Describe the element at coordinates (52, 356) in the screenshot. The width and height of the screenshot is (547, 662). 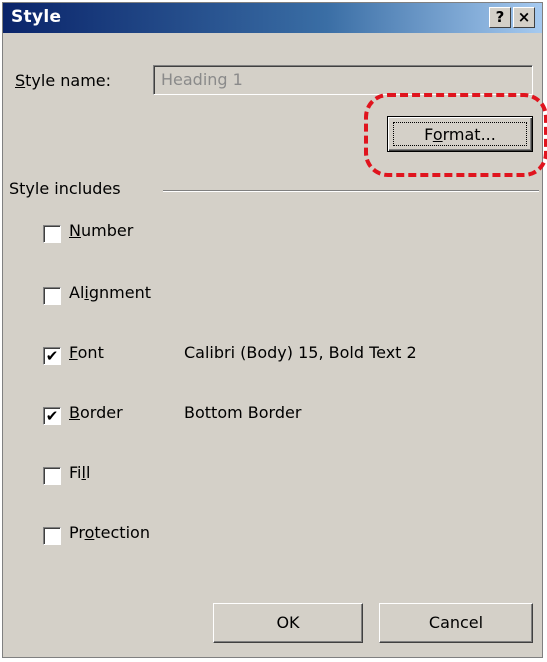
I see `font-checkbox: ✔` at that location.